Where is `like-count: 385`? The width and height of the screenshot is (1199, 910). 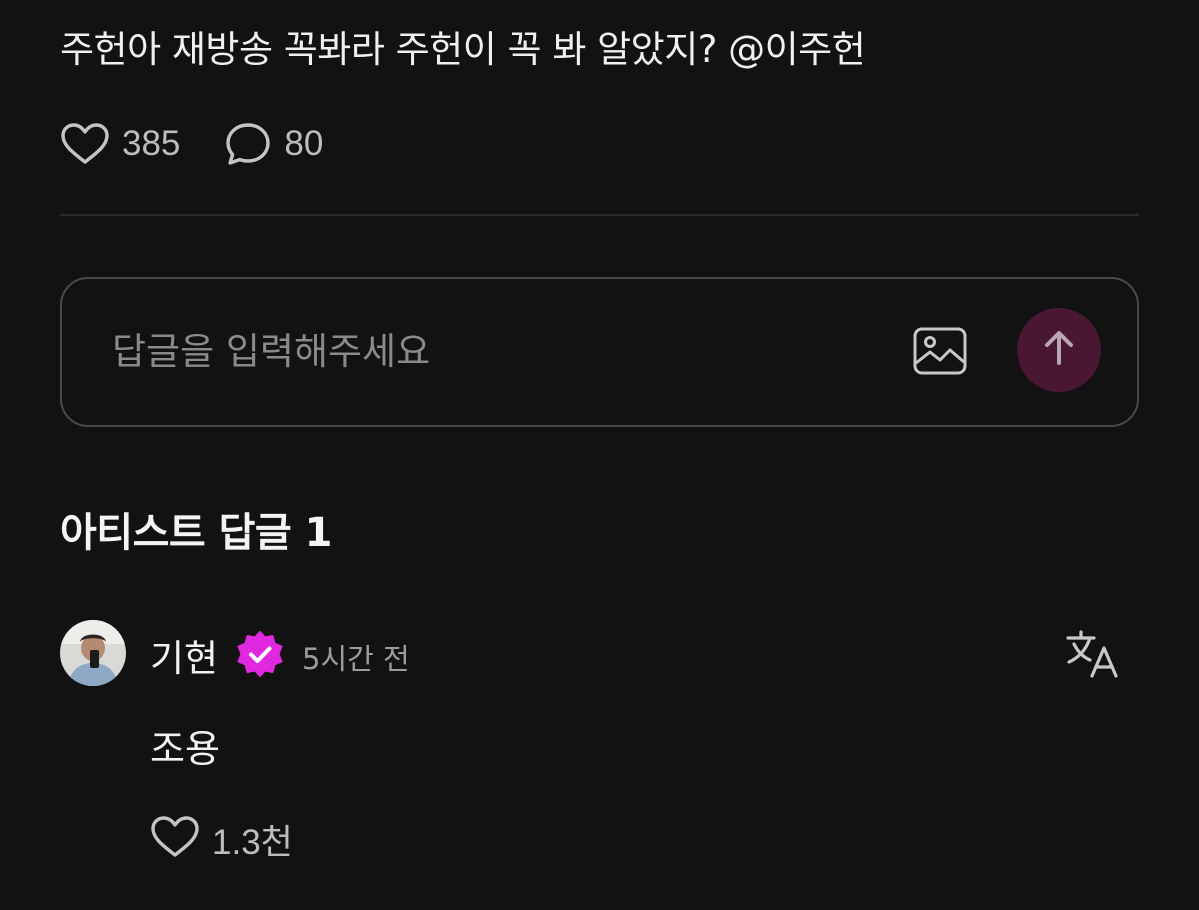
like-count: 385 is located at coordinates (151, 143).